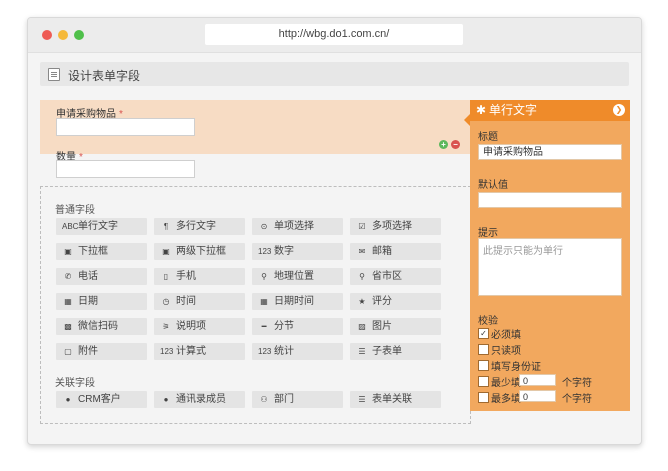 The height and width of the screenshot is (471, 668). Describe the element at coordinates (493, 185) in the screenshot. I see `default-value-label: 默认值` at that location.